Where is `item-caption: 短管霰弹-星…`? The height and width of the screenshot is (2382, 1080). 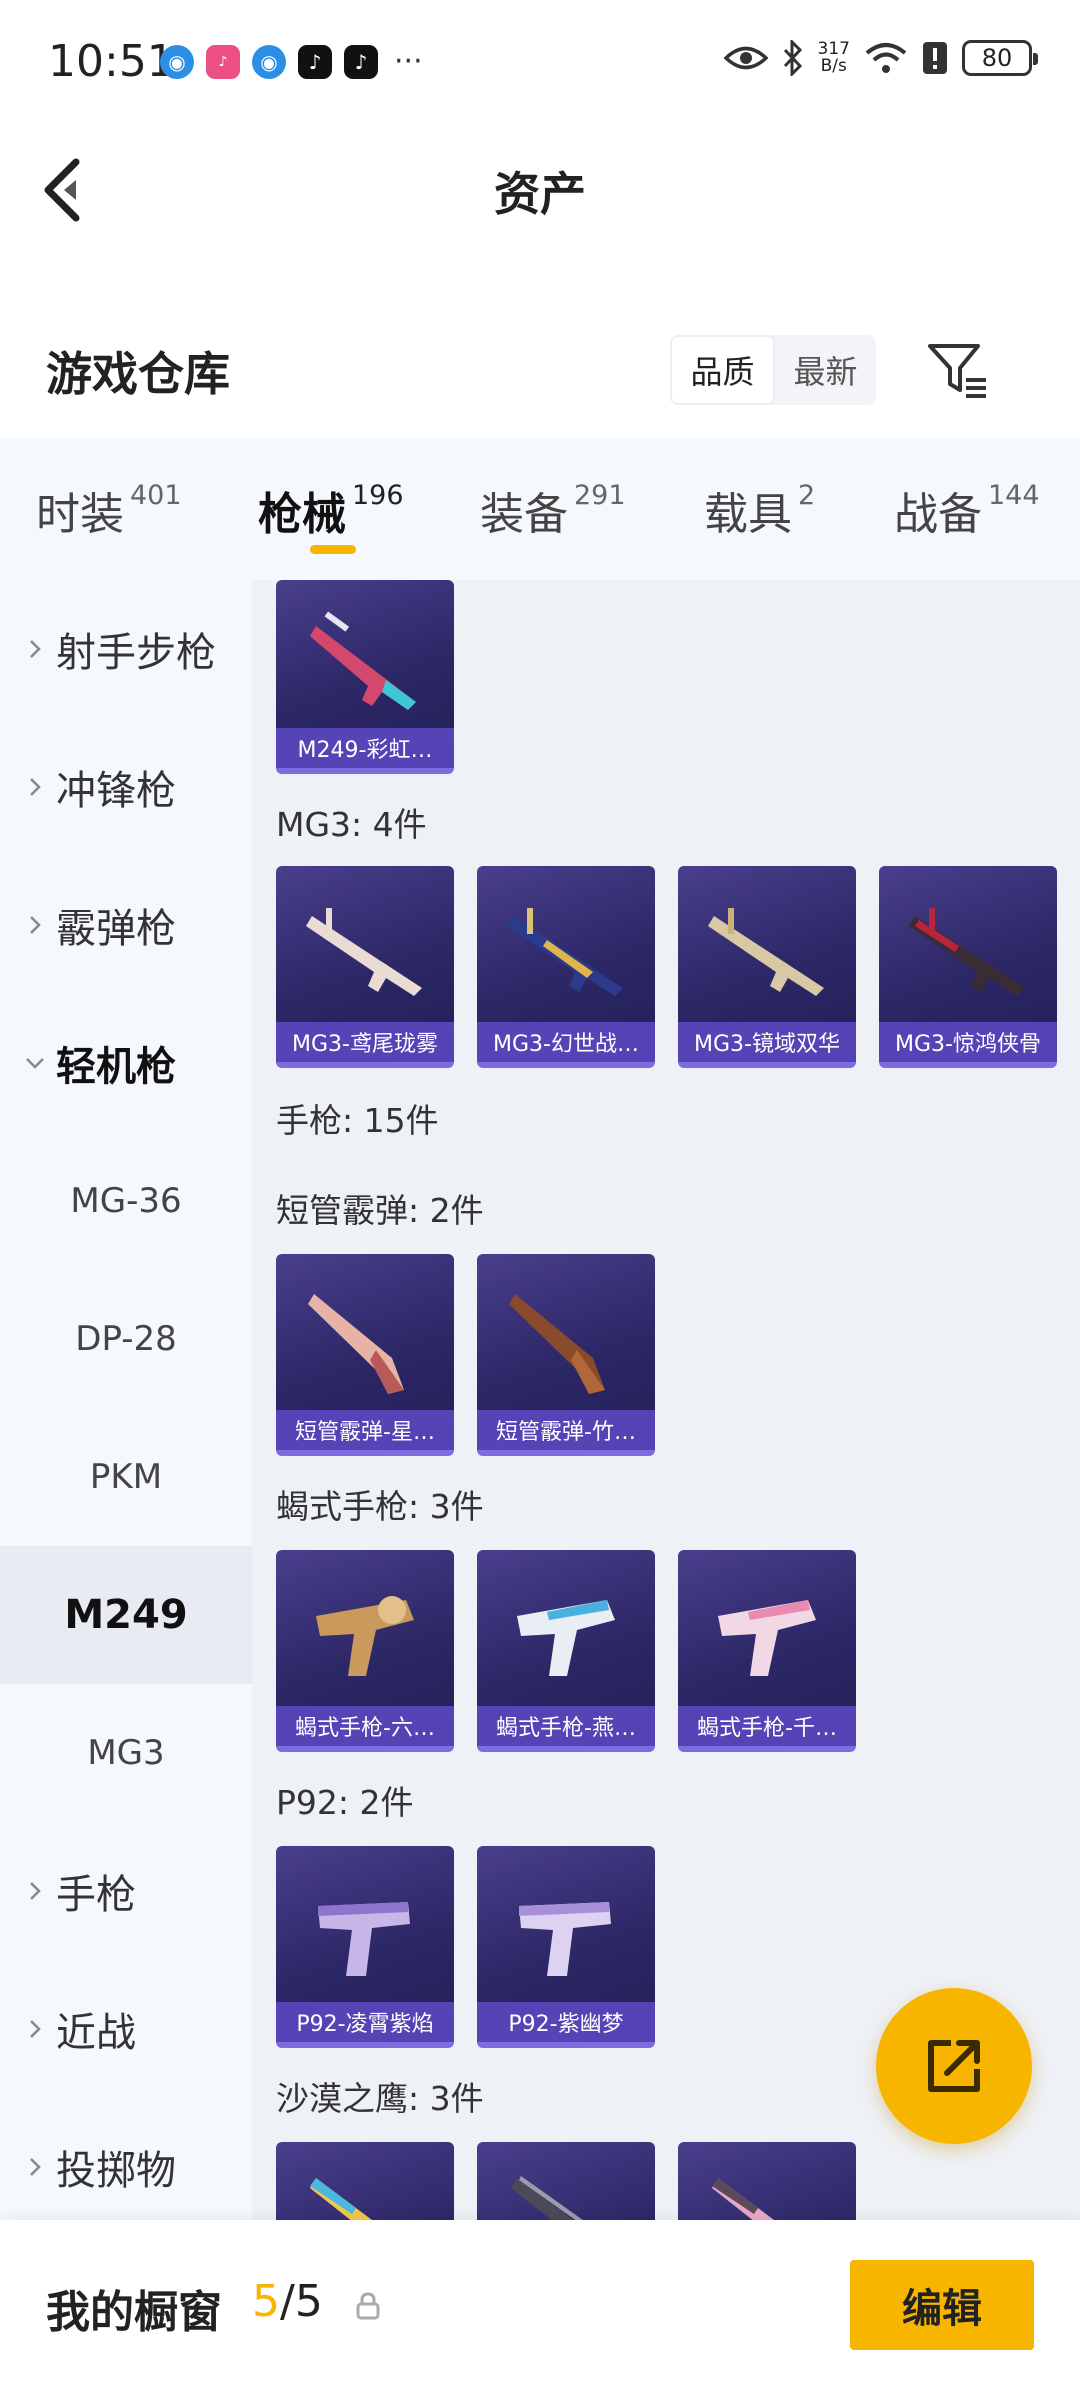
item-caption: 短管霰弹-星… is located at coordinates (365, 1430).